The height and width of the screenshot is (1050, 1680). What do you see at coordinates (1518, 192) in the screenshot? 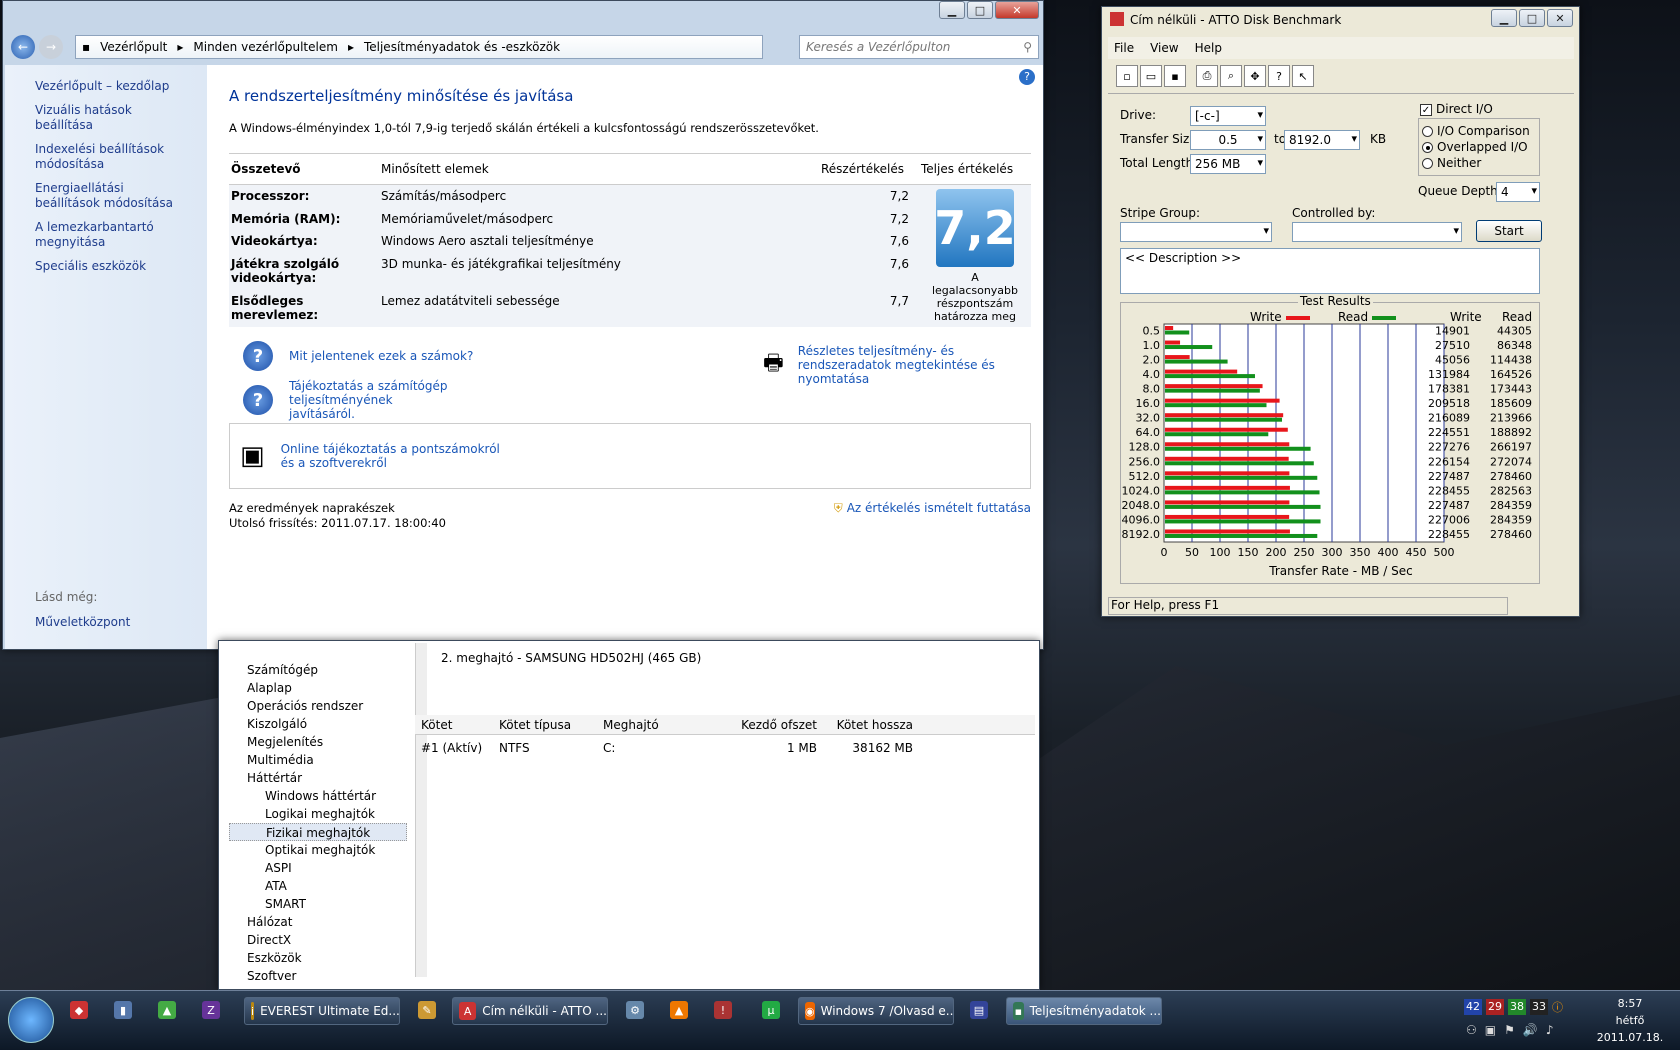
I see `queue-depth-select: 4` at bounding box center [1518, 192].